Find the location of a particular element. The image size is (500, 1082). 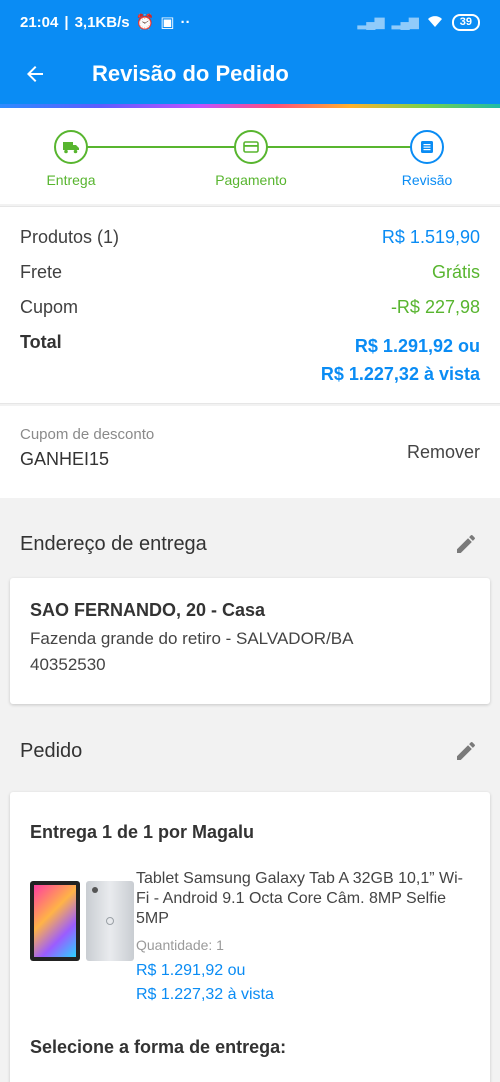

shipping-label: Frete is located at coordinates (41, 272).